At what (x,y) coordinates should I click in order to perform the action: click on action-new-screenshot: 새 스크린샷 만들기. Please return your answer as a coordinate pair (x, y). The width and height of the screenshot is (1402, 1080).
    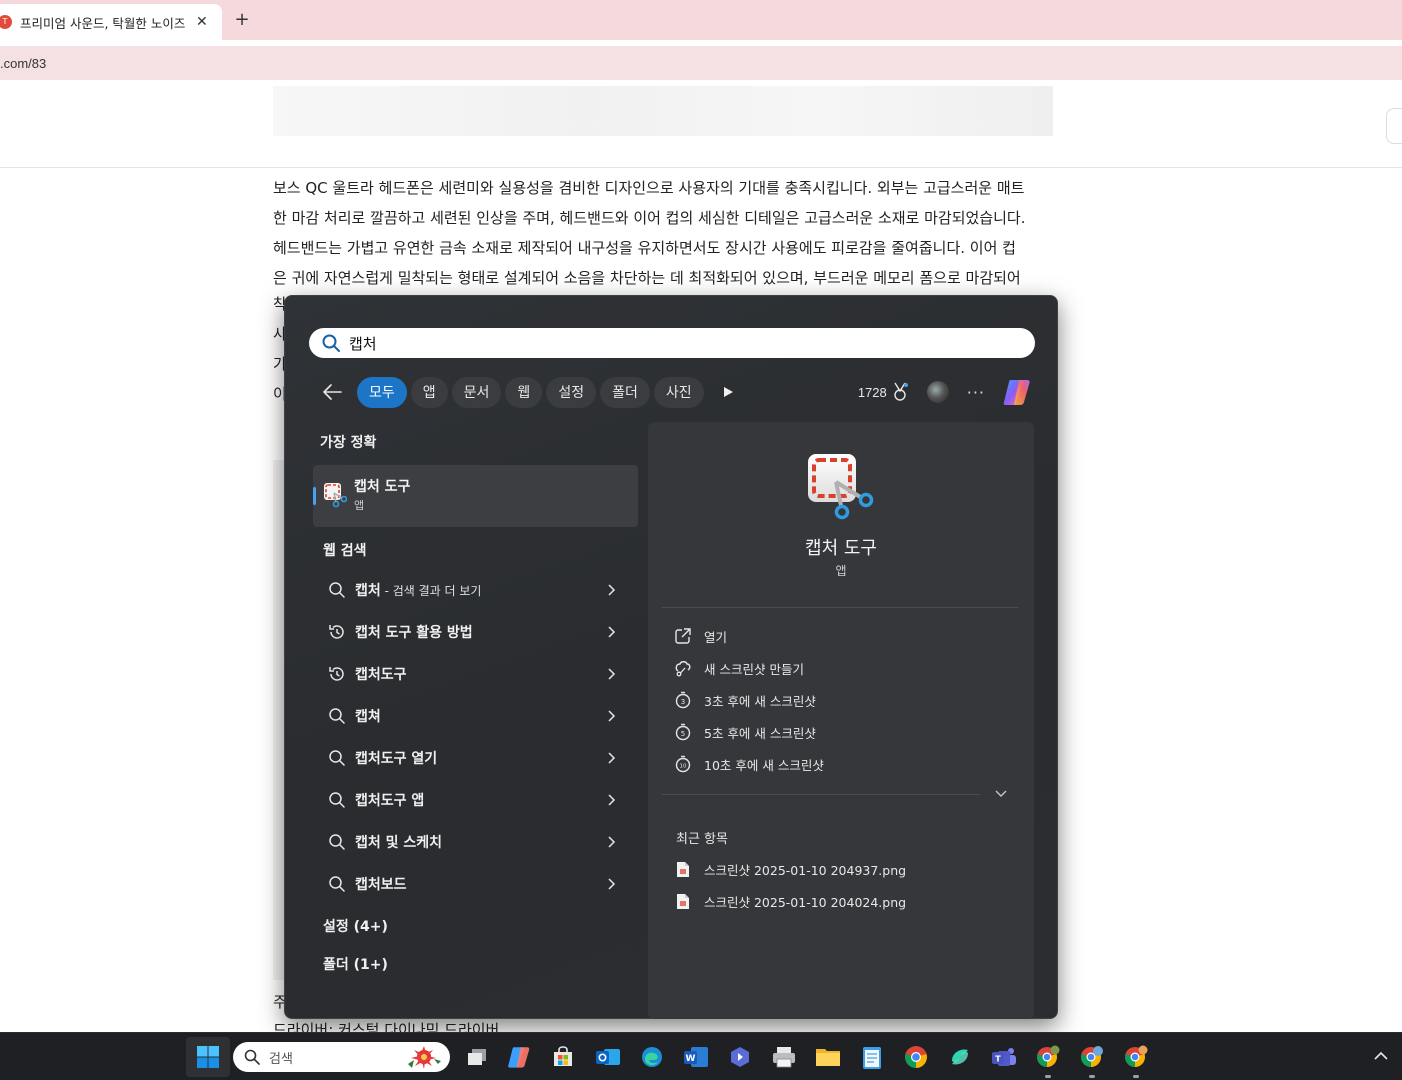
    Looking at the image, I should click on (739, 668).